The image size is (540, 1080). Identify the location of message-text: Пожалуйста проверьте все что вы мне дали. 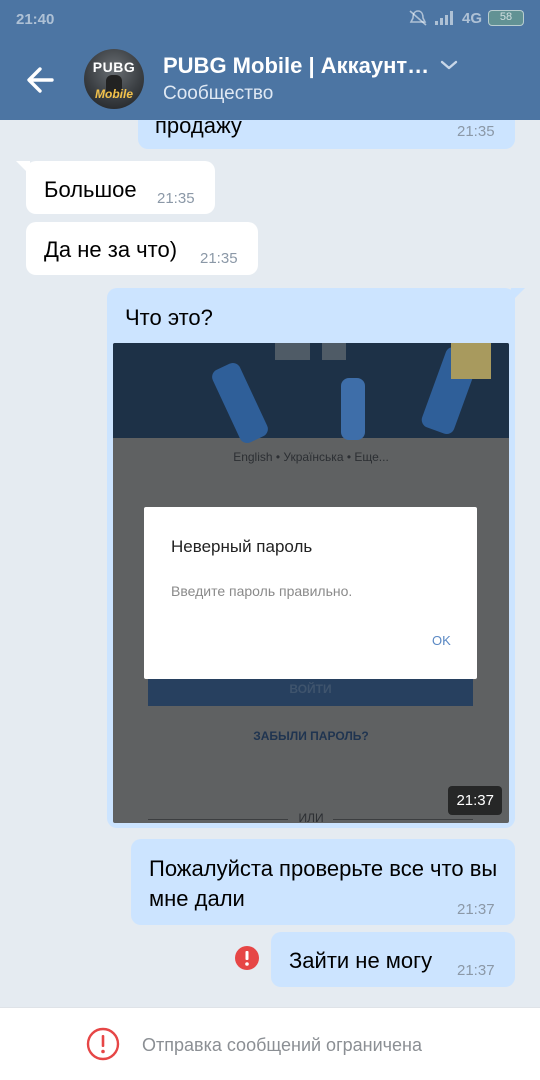
(323, 883).